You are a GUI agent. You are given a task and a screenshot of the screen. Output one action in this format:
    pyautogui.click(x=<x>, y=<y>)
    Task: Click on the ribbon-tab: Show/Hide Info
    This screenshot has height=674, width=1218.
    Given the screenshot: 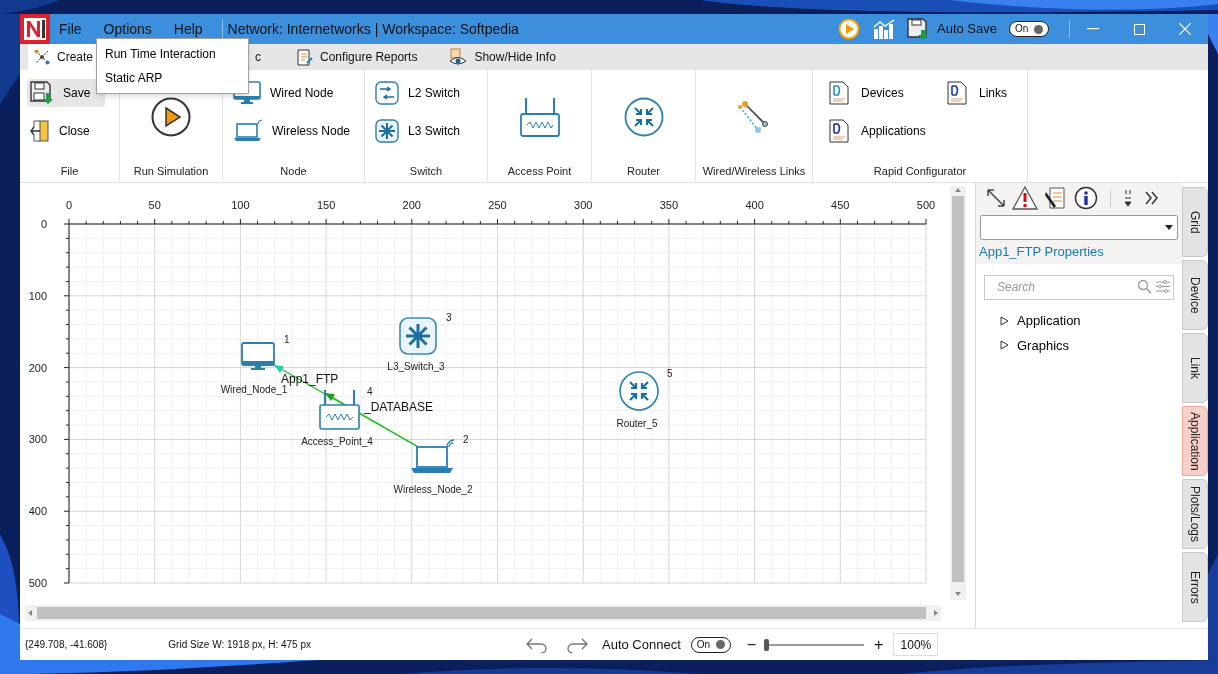 What is the action you would take?
    pyautogui.click(x=502, y=57)
    